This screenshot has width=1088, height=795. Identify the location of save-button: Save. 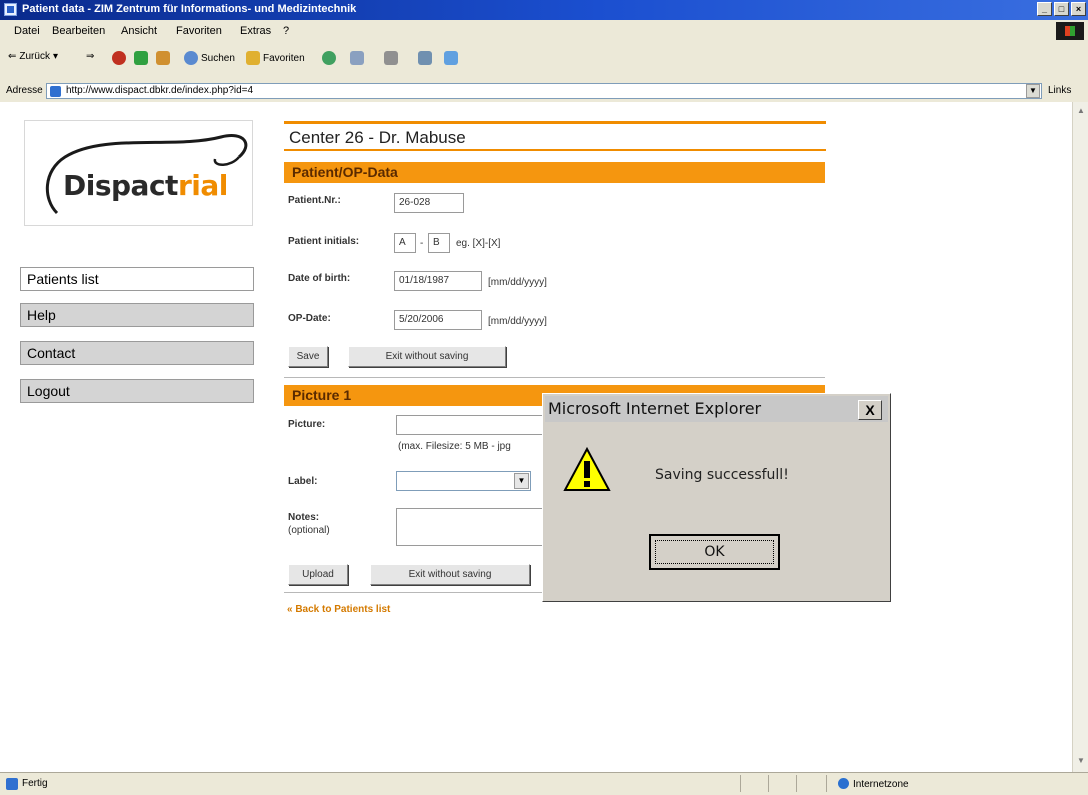
(308, 356).